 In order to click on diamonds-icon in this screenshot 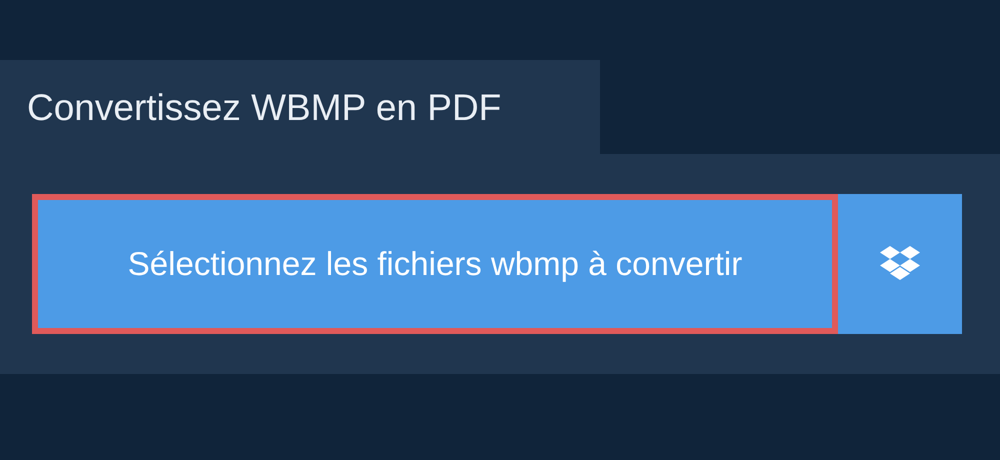, I will do `click(900, 264)`.